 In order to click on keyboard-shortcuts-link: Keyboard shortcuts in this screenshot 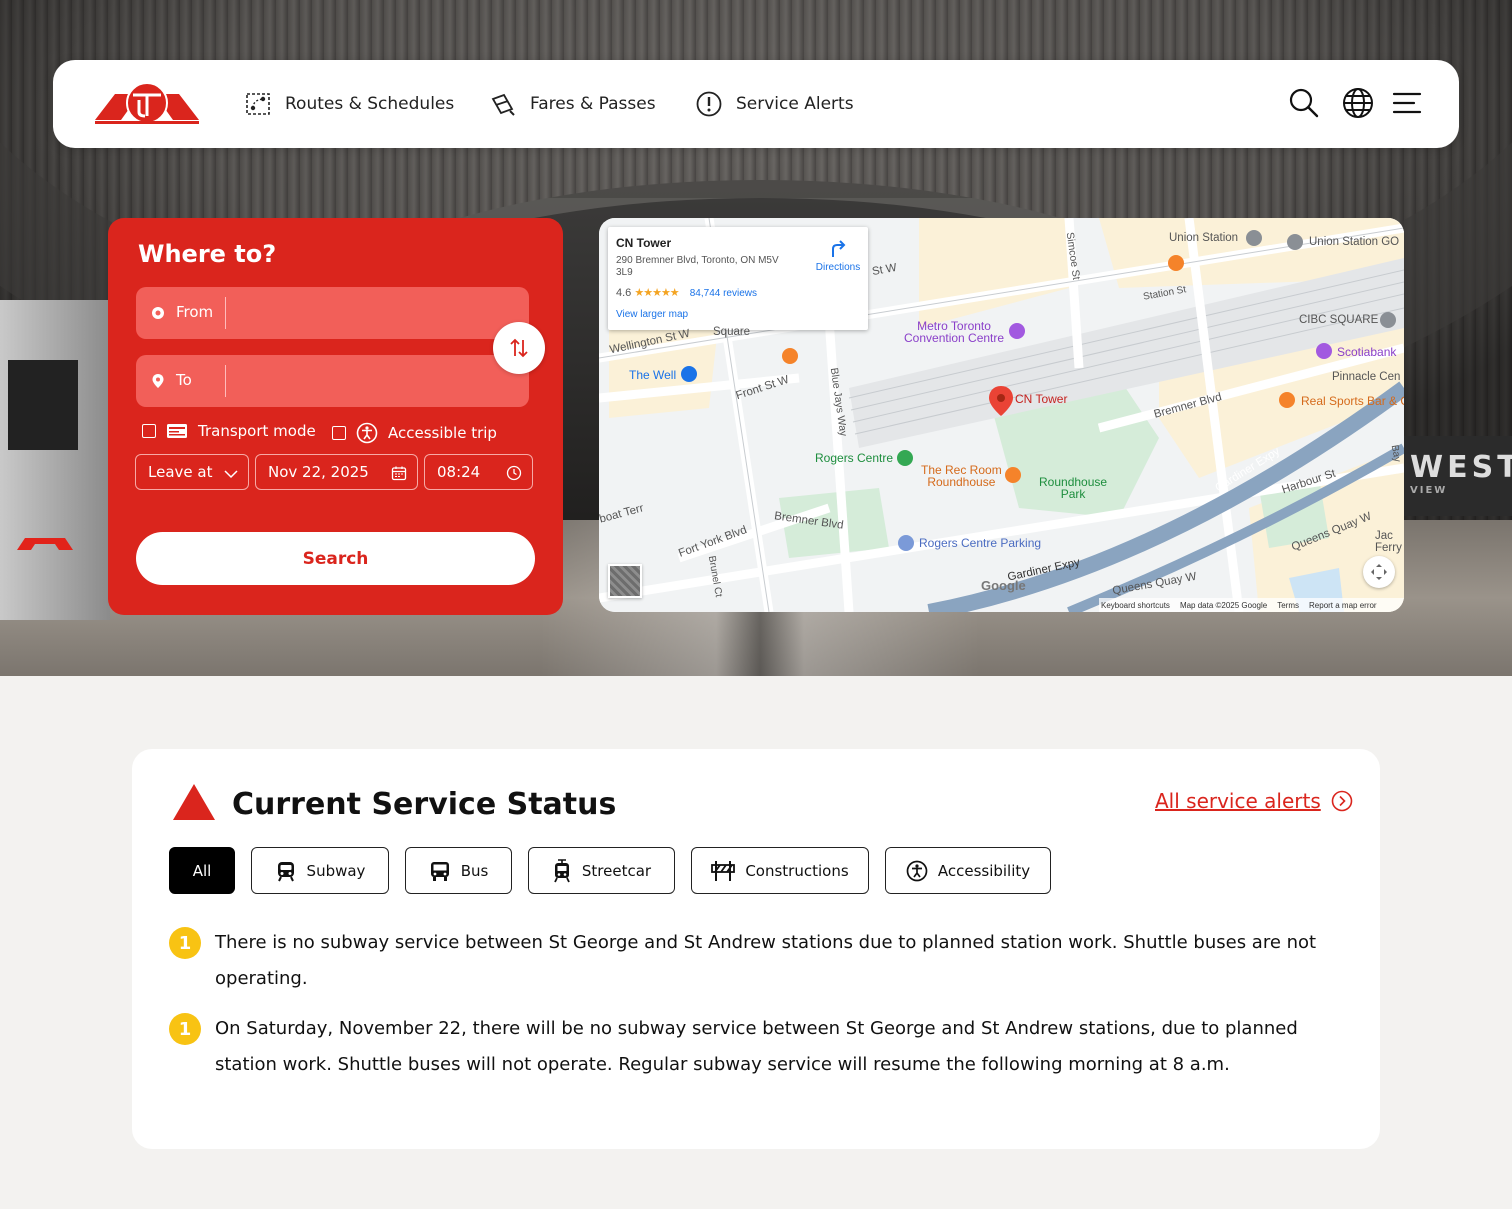, I will do `click(1135, 605)`.